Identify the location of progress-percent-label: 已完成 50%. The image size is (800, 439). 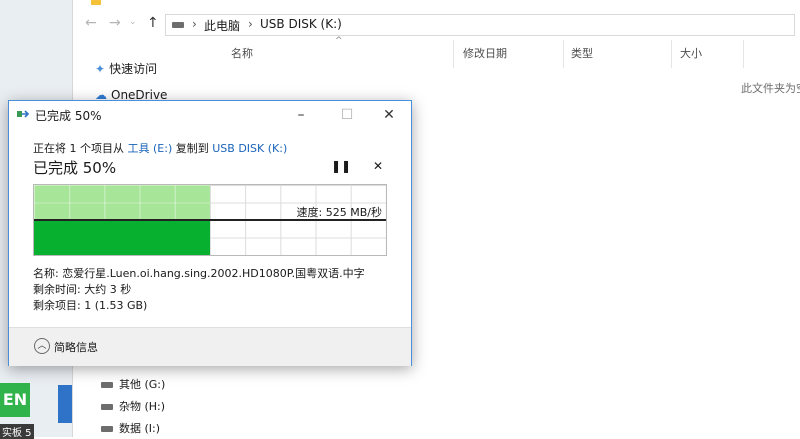
(75, 168).